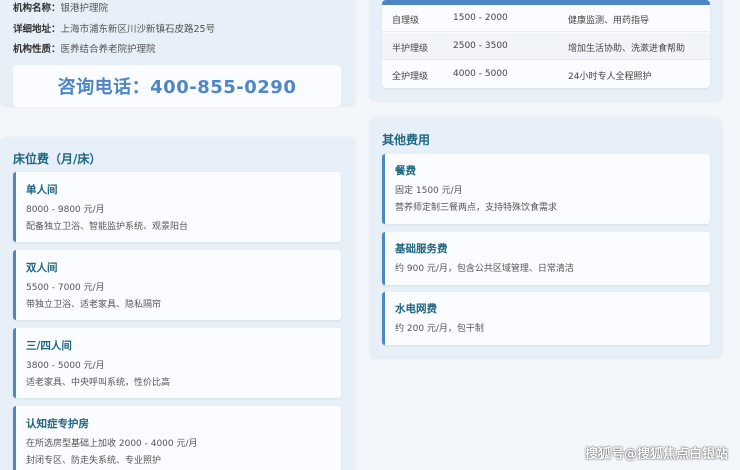 This screenshot has height=470, width=740. Describe the element at coordinates (476, 208) in the screenshot. I see `other-card-desc: 营养师定制三餐两点，支持特殊饮食需求` at that location.